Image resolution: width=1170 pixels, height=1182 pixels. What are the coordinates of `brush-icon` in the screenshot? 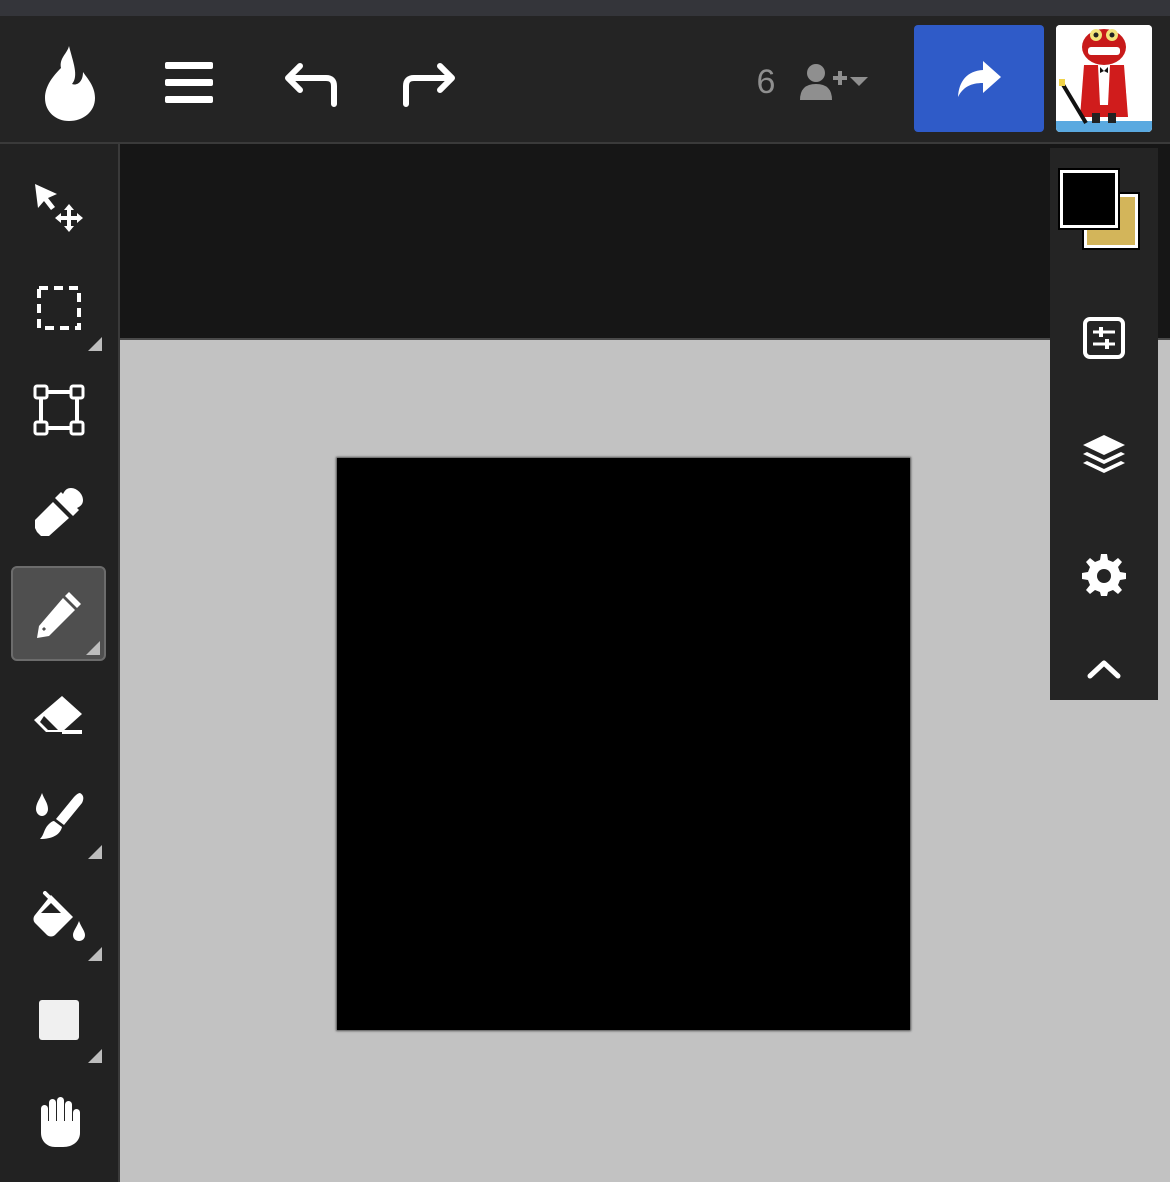 It's located at (59, 815).